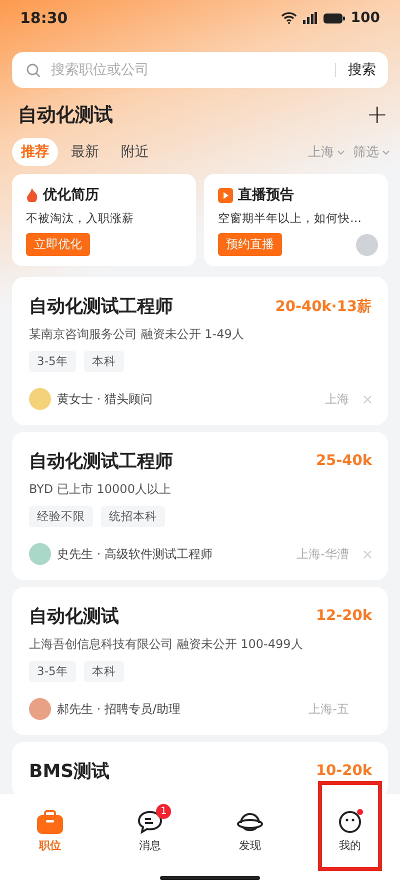 This screenshot has width=400, height=888. I want to click on company-info: BYD 已上市 10000人以上, so click(100, 489).